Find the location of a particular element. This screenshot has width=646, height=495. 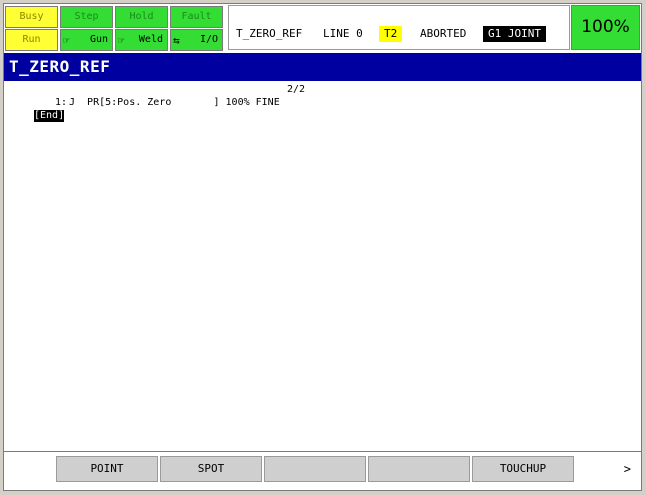

speed-override: 100% is located at coordinates (605, 27).